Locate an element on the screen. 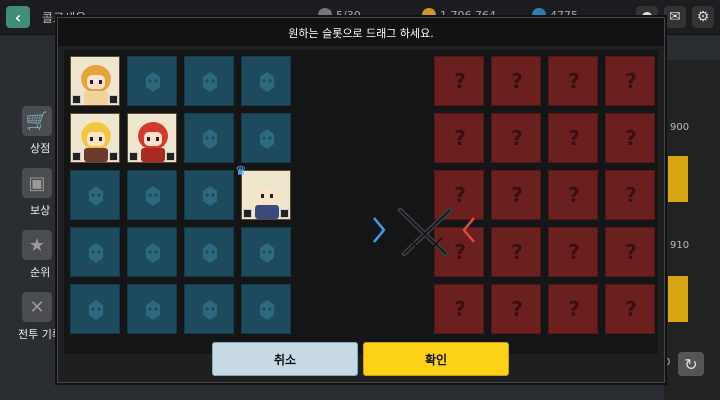 This screenshot has width=720, height=400. dialog-header: 원하는 슬롯으로 드래그 하세요. is located at coordinates (361, 32).